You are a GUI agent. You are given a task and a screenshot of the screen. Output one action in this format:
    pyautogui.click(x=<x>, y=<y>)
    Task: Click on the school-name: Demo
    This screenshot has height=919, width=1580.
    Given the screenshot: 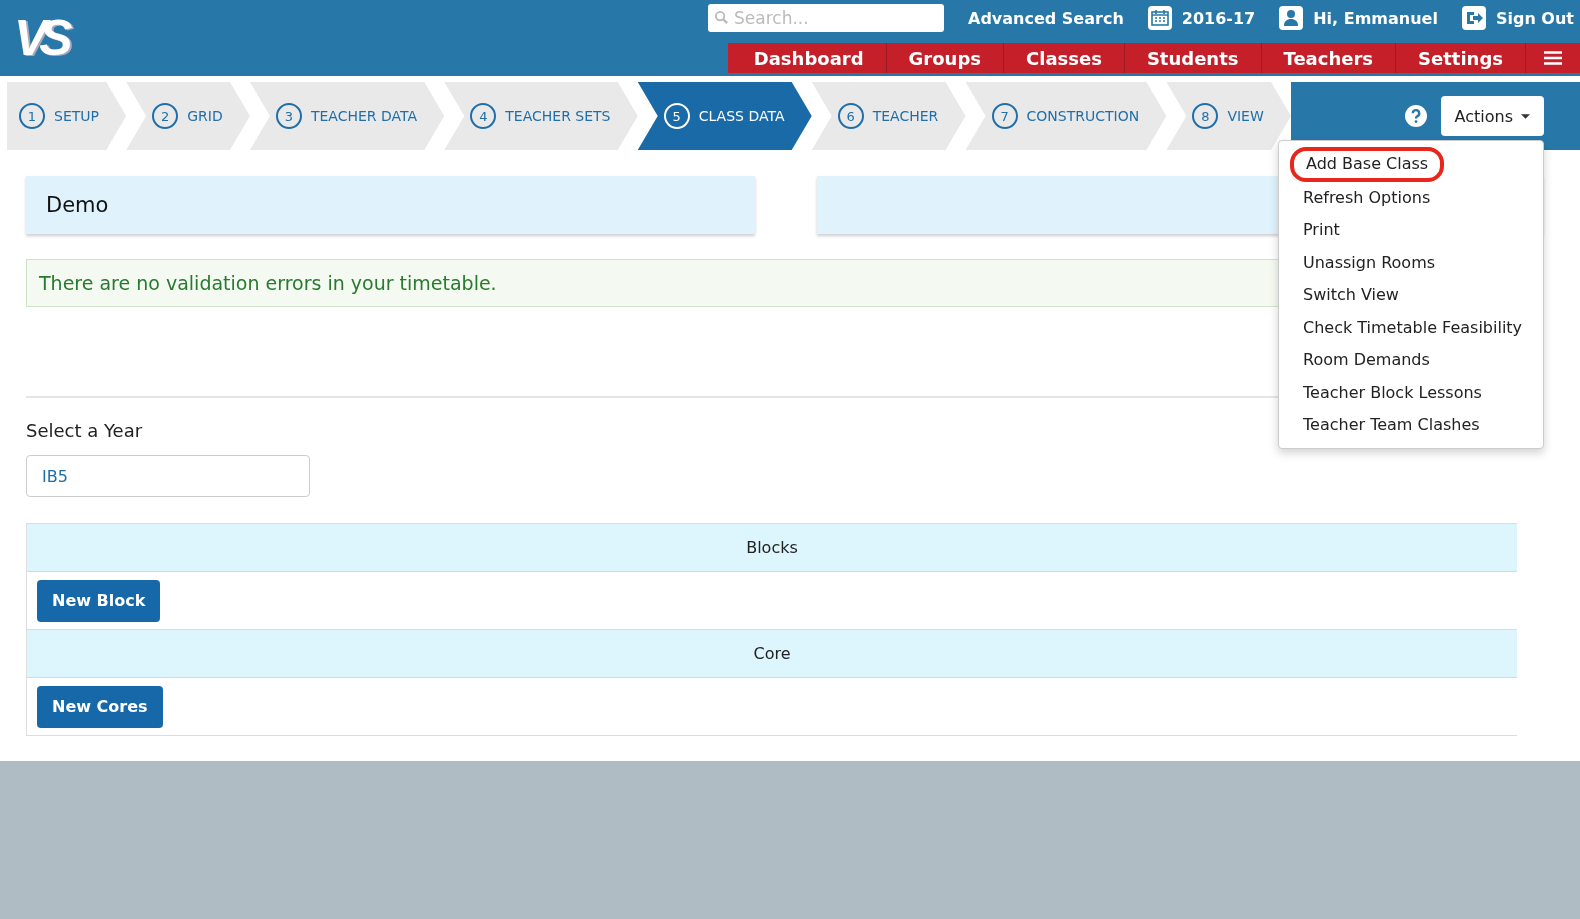 What is the action you would take?
    pyautogui.click(x=77, y=205)
    